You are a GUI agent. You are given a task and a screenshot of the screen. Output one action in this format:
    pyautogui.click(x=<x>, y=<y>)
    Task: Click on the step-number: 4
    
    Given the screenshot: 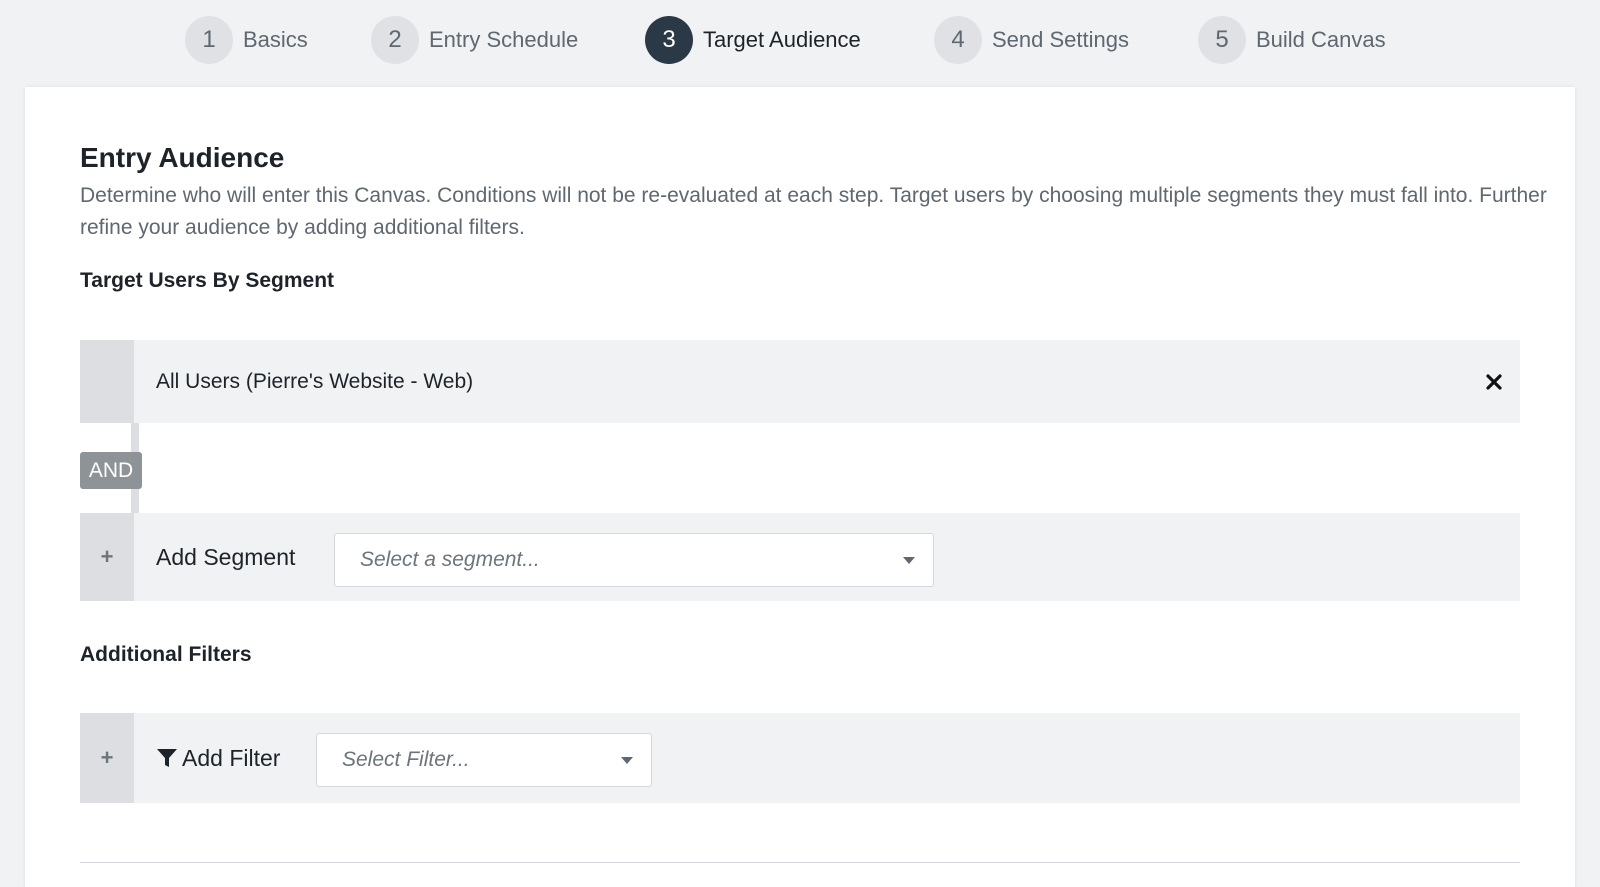 What is the action you would take?
    pyautogui.click(x=958, y=40)
    